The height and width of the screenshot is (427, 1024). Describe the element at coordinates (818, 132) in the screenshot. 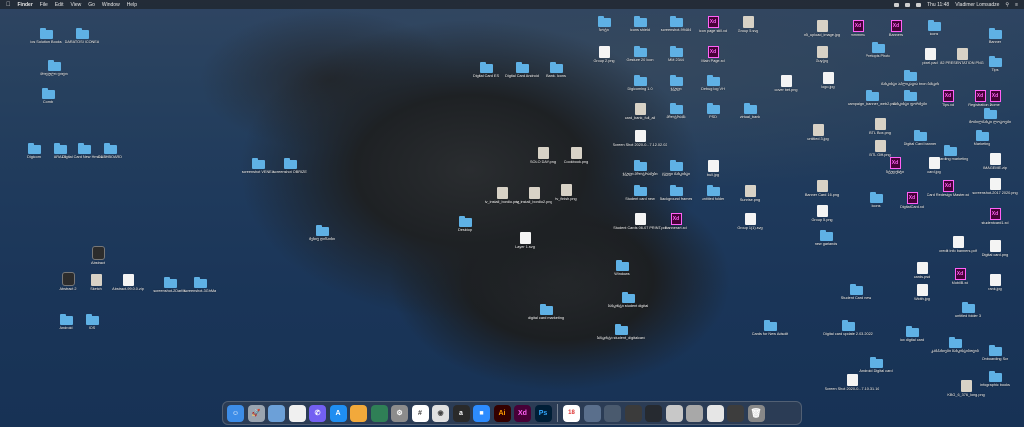

I see `desktop-file: untitled 3.jpg` at that location.